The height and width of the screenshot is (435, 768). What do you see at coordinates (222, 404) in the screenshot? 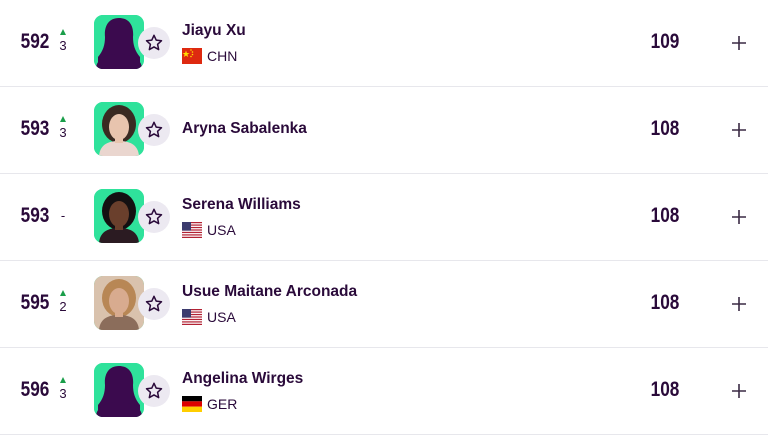
I see `country-code: GER` at bounding box center [222, 404].